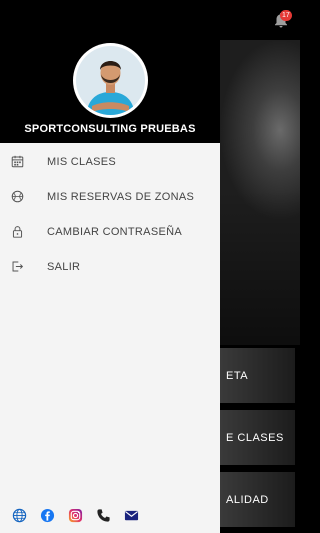 This screenshot has height=533, width=320. What do you see at coordinates (17, 196) in the screenshot?
I see `basketball-icon` at bounding box center [17, 196].